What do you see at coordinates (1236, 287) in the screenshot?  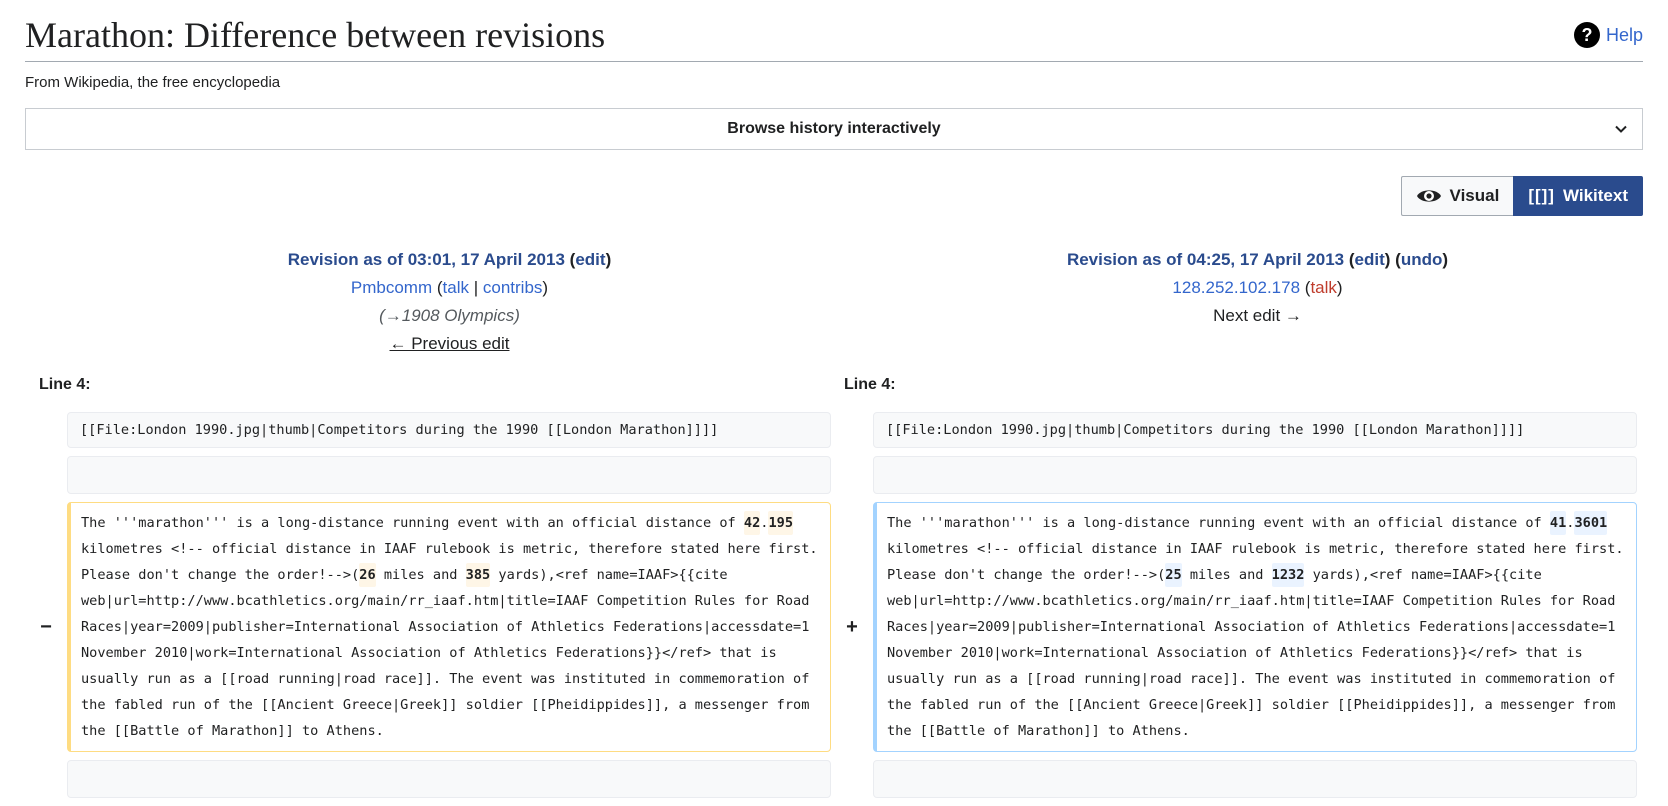 I see `new-revision-user-link: 128.252.102.178` at bounding box center [1236, 287].